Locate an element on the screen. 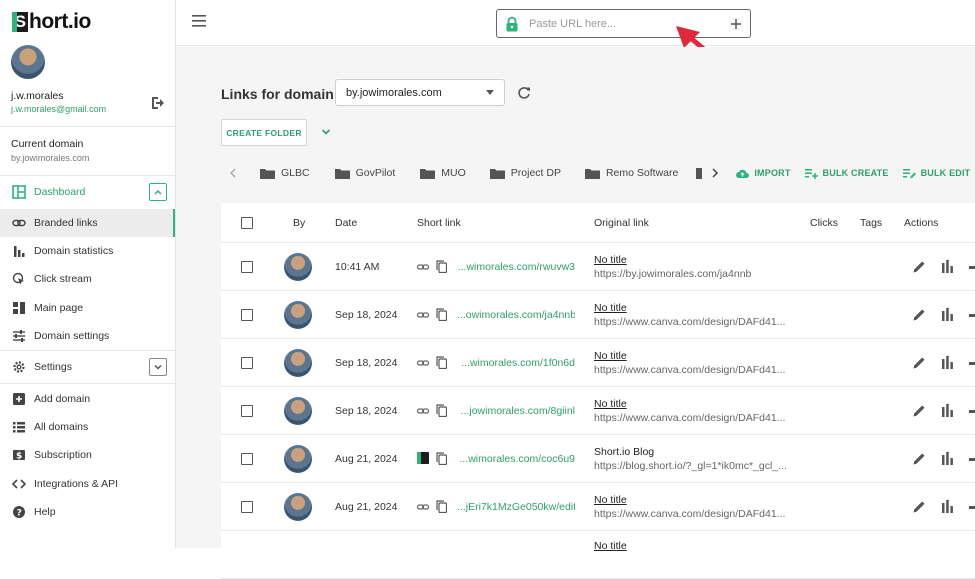  import-button: IMPORT is located at coordinates (763, 173).